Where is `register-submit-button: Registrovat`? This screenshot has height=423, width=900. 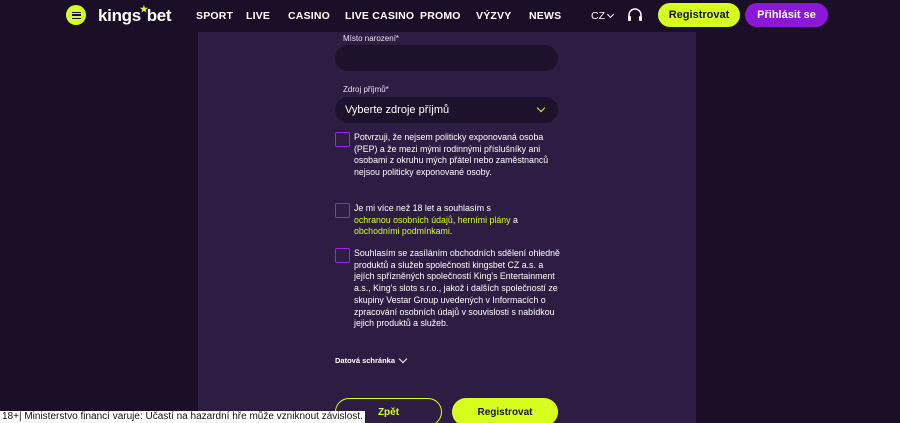
register-submit-button: Registrovat is located at coordinates (505, 410).